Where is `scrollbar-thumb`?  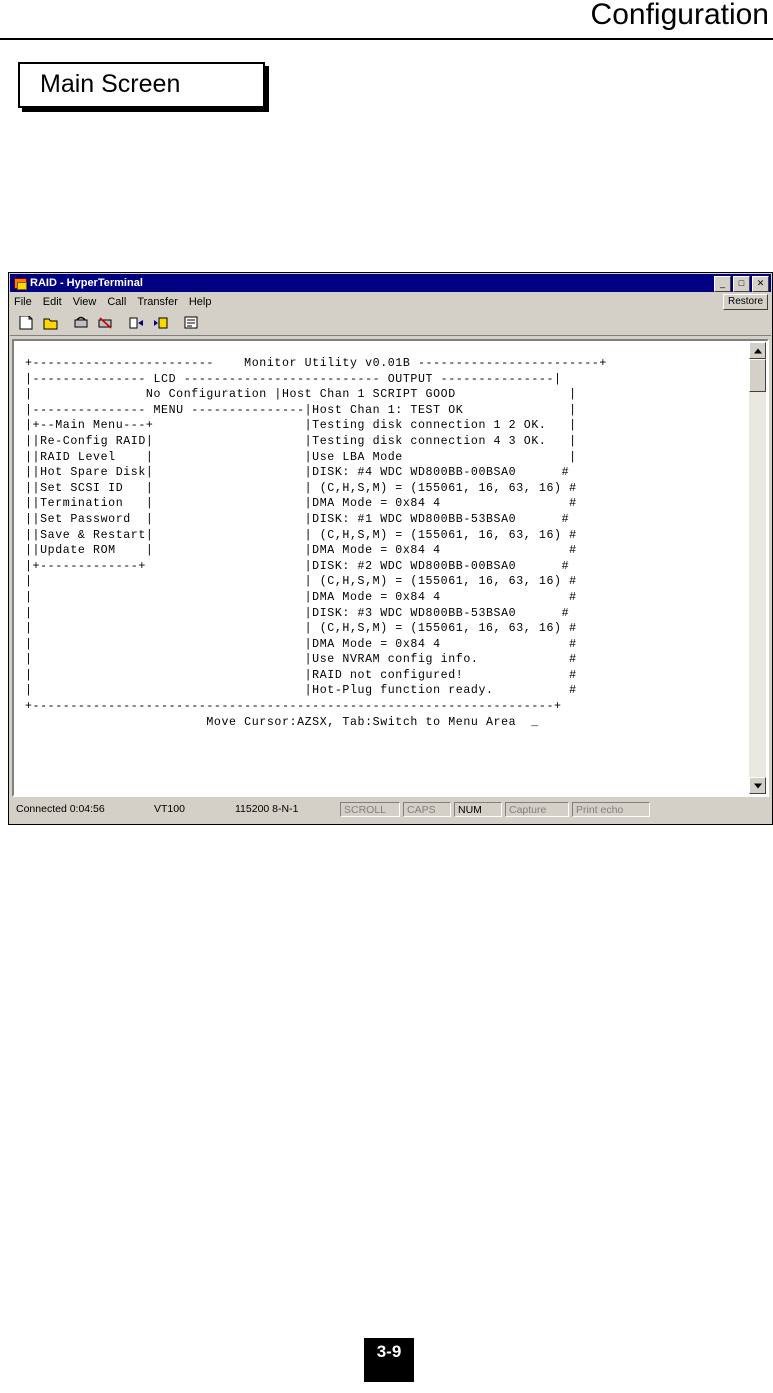 scrollbar-thumb is located at coordinates (757, 375).